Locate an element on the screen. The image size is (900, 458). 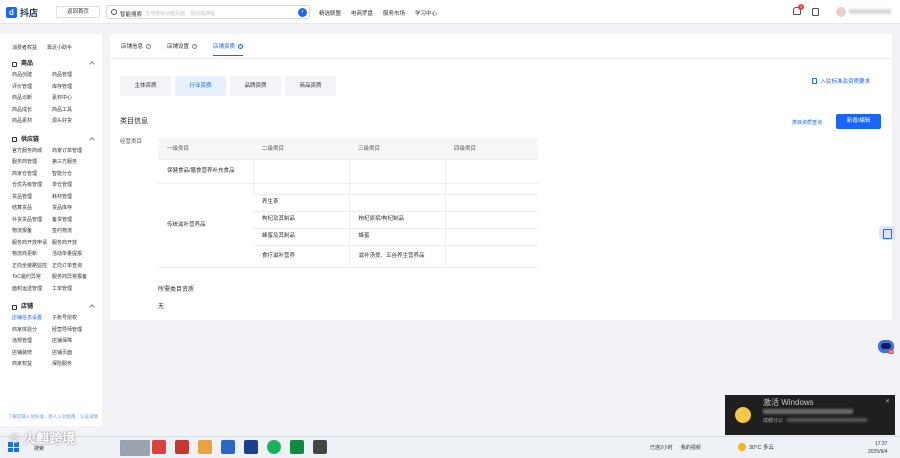
sidebar-item: 货品库存 is located at coordinates (77, 209).